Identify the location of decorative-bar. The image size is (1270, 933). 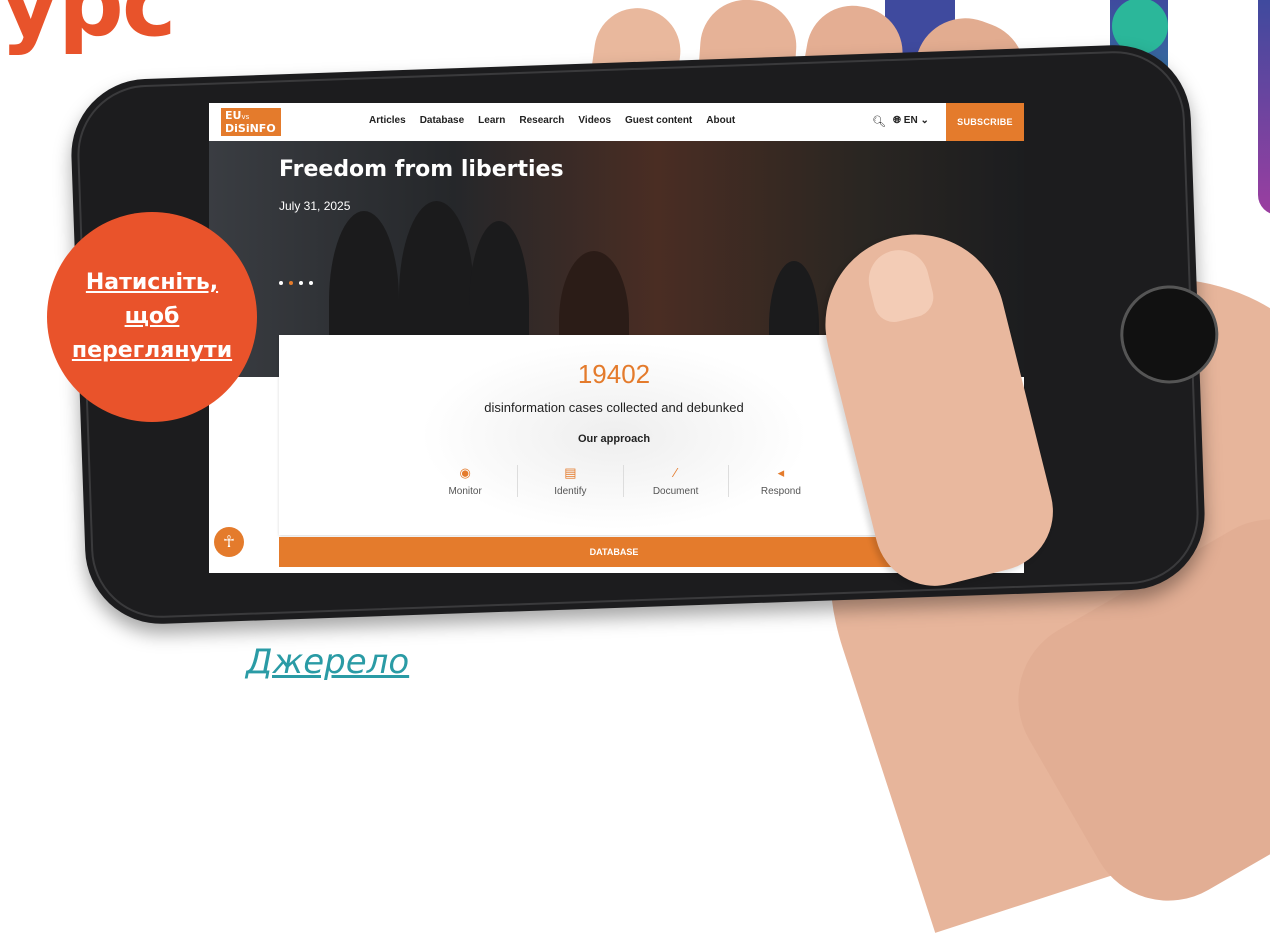
(1264, 107).